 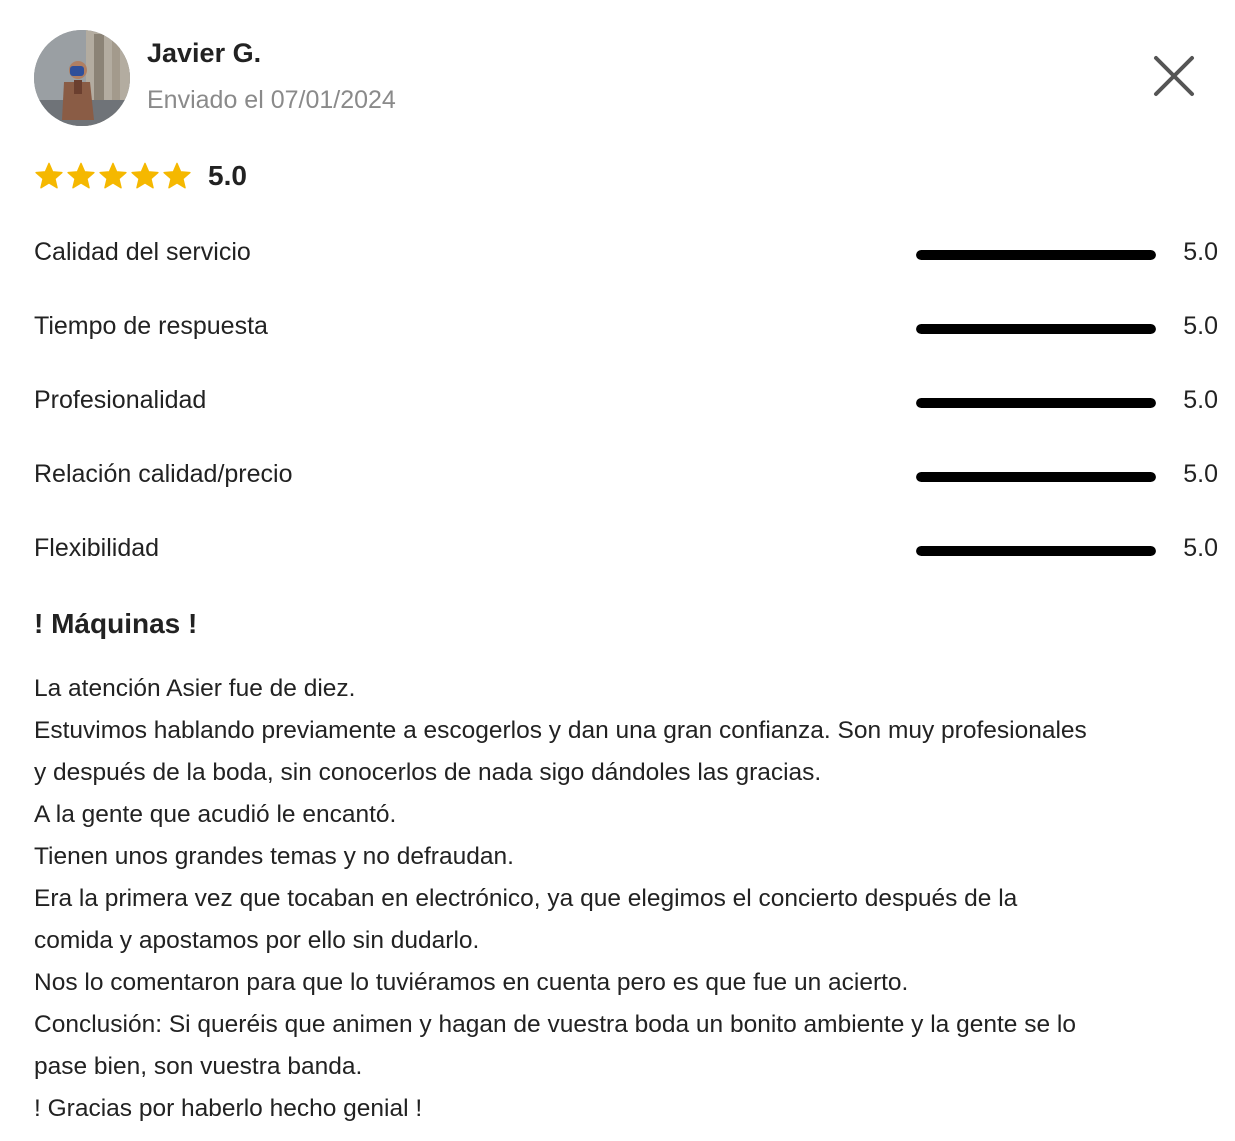 What do you see at coordinates (271, 100) in the screenshot?
I see `sent-date: Enviado el 07/01/2024` at bounding box center [271, 100].